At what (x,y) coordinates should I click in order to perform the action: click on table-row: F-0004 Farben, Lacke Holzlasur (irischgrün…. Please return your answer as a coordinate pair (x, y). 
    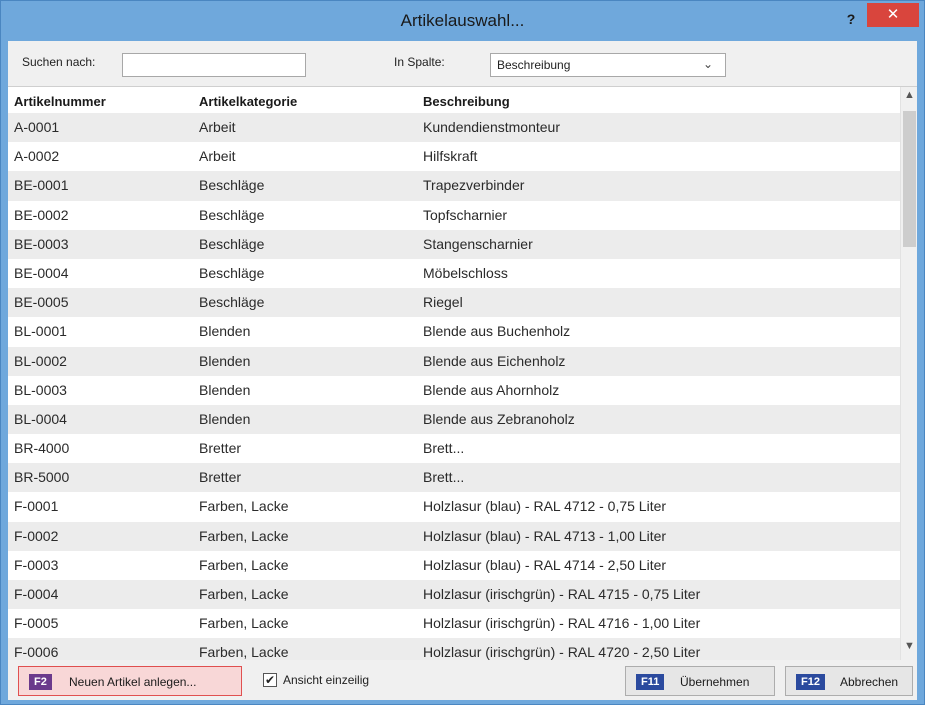
    Looking at the image, I should click on (454, 595).